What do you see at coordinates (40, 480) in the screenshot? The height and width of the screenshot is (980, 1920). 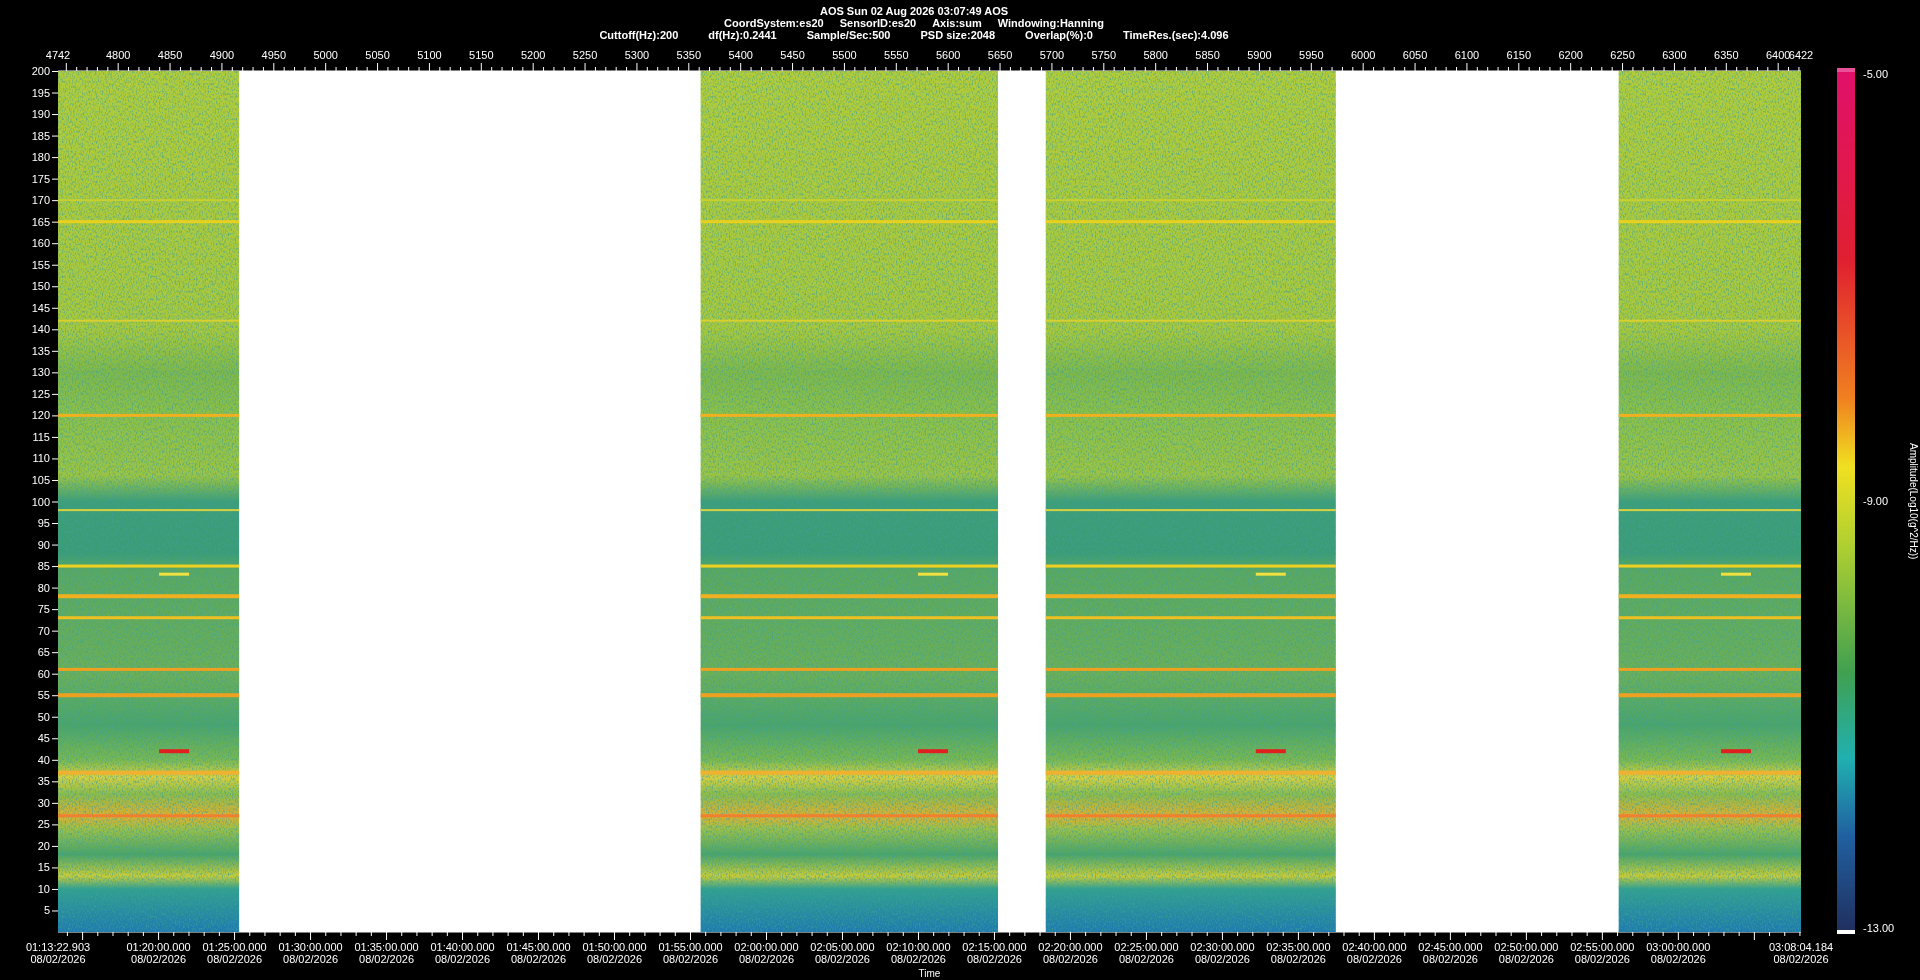 I see `frequency-tick-label: 105` at bounding box center [40, 480].